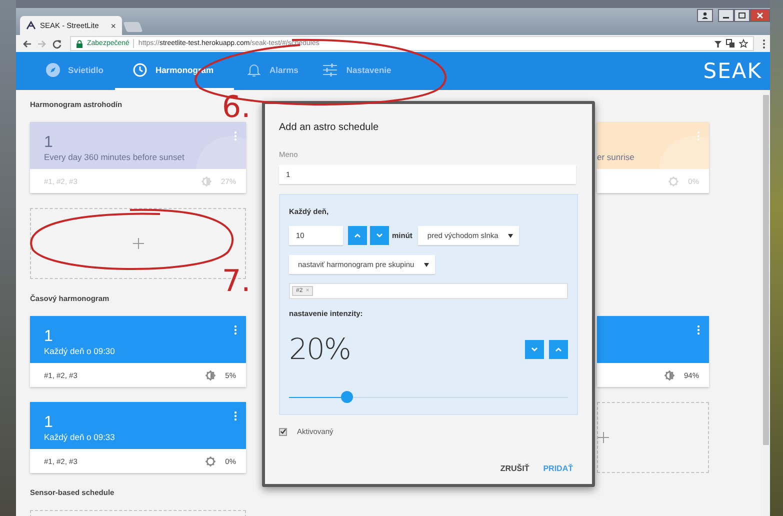 This screenshot has height=516, width=783. I want to click on forward-icon, so click(42, 43).